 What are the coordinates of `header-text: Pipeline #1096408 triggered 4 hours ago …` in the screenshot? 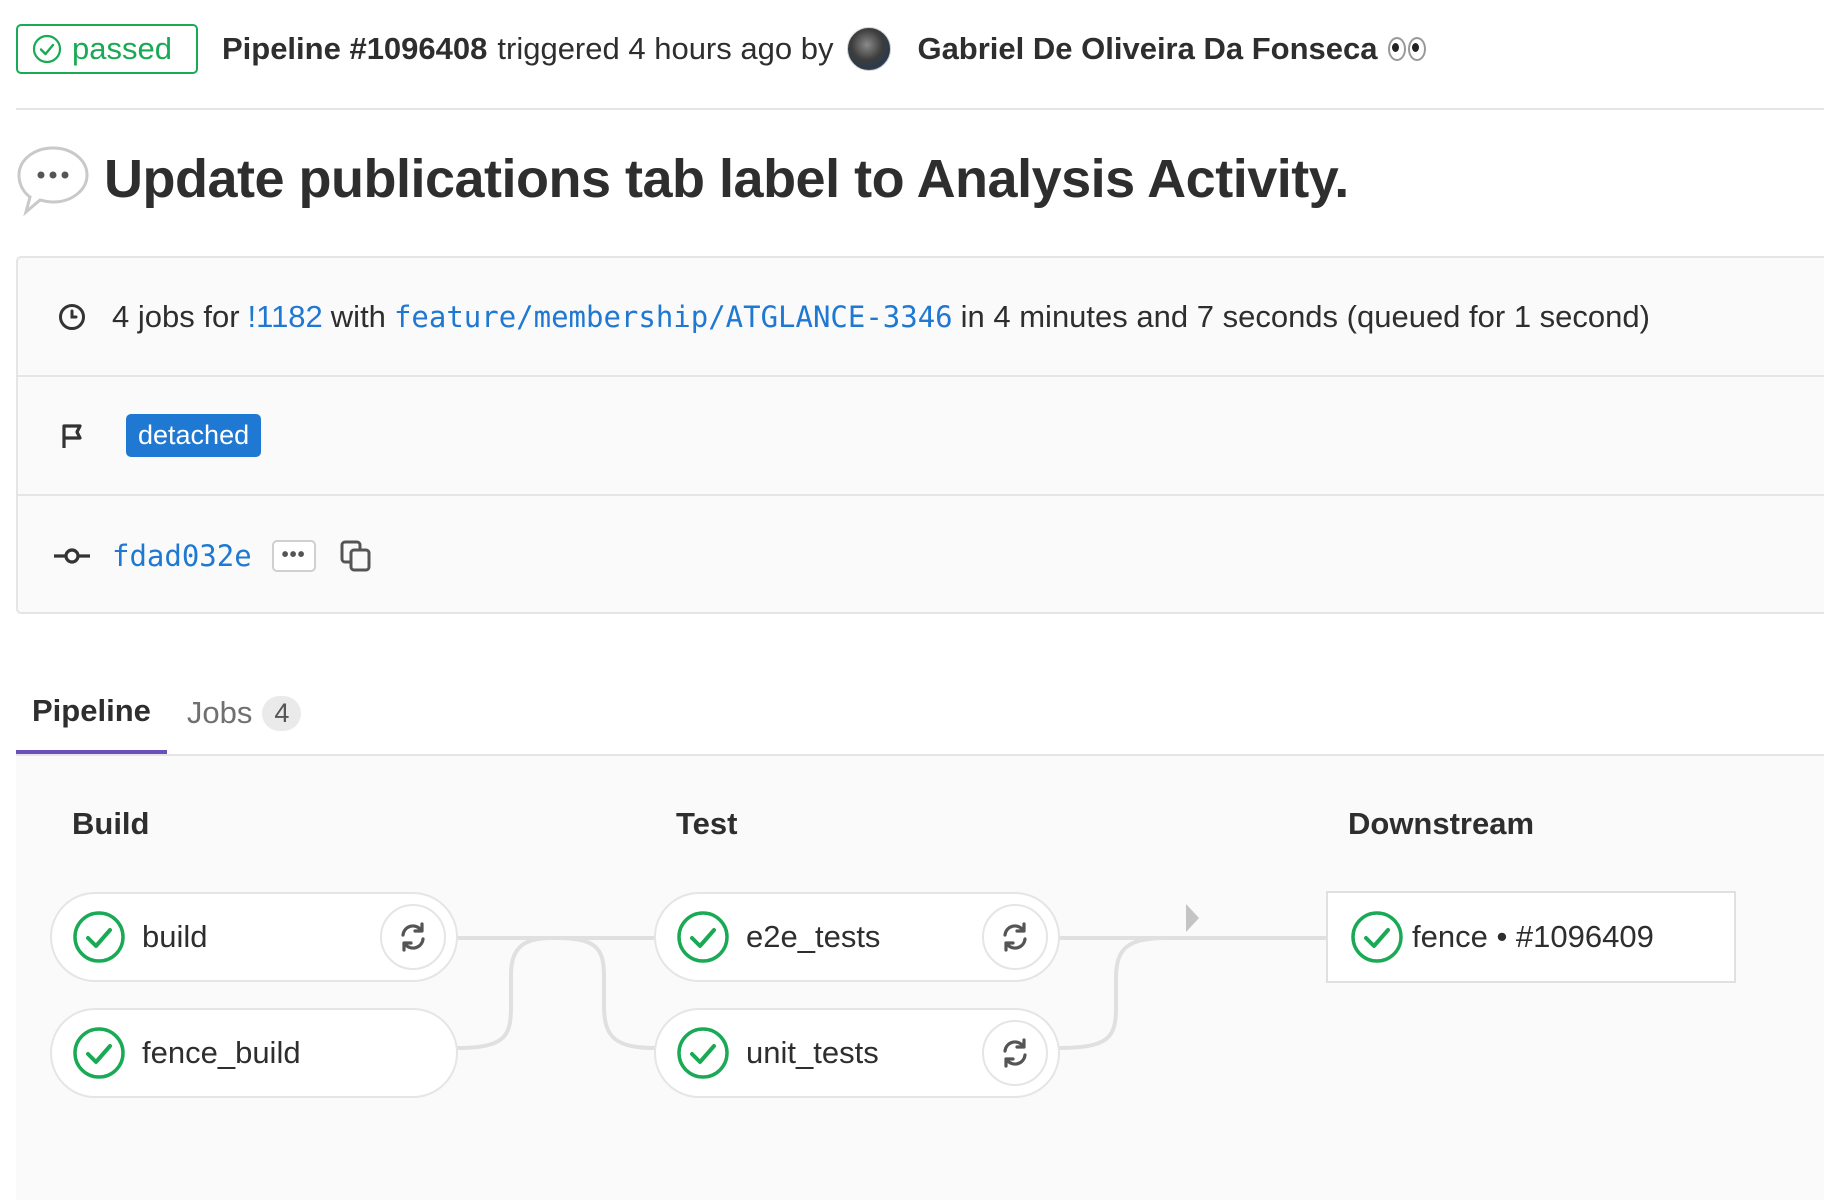 It's located at (824, 49).